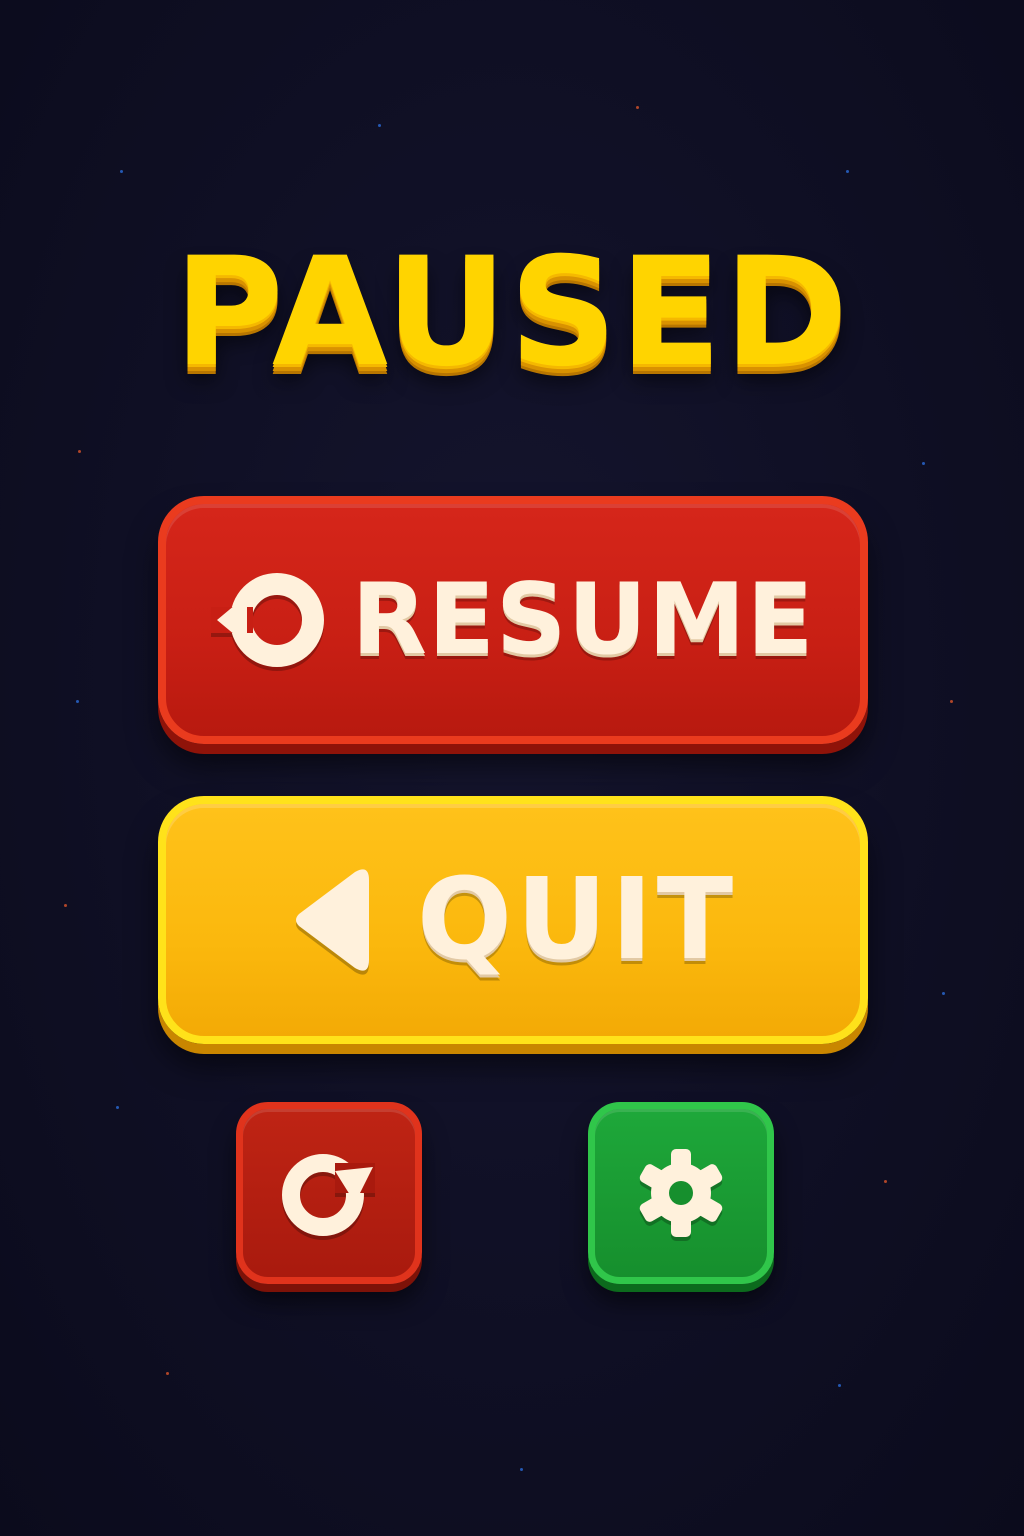  I want to click on restart-icon, so click(329, 1193).